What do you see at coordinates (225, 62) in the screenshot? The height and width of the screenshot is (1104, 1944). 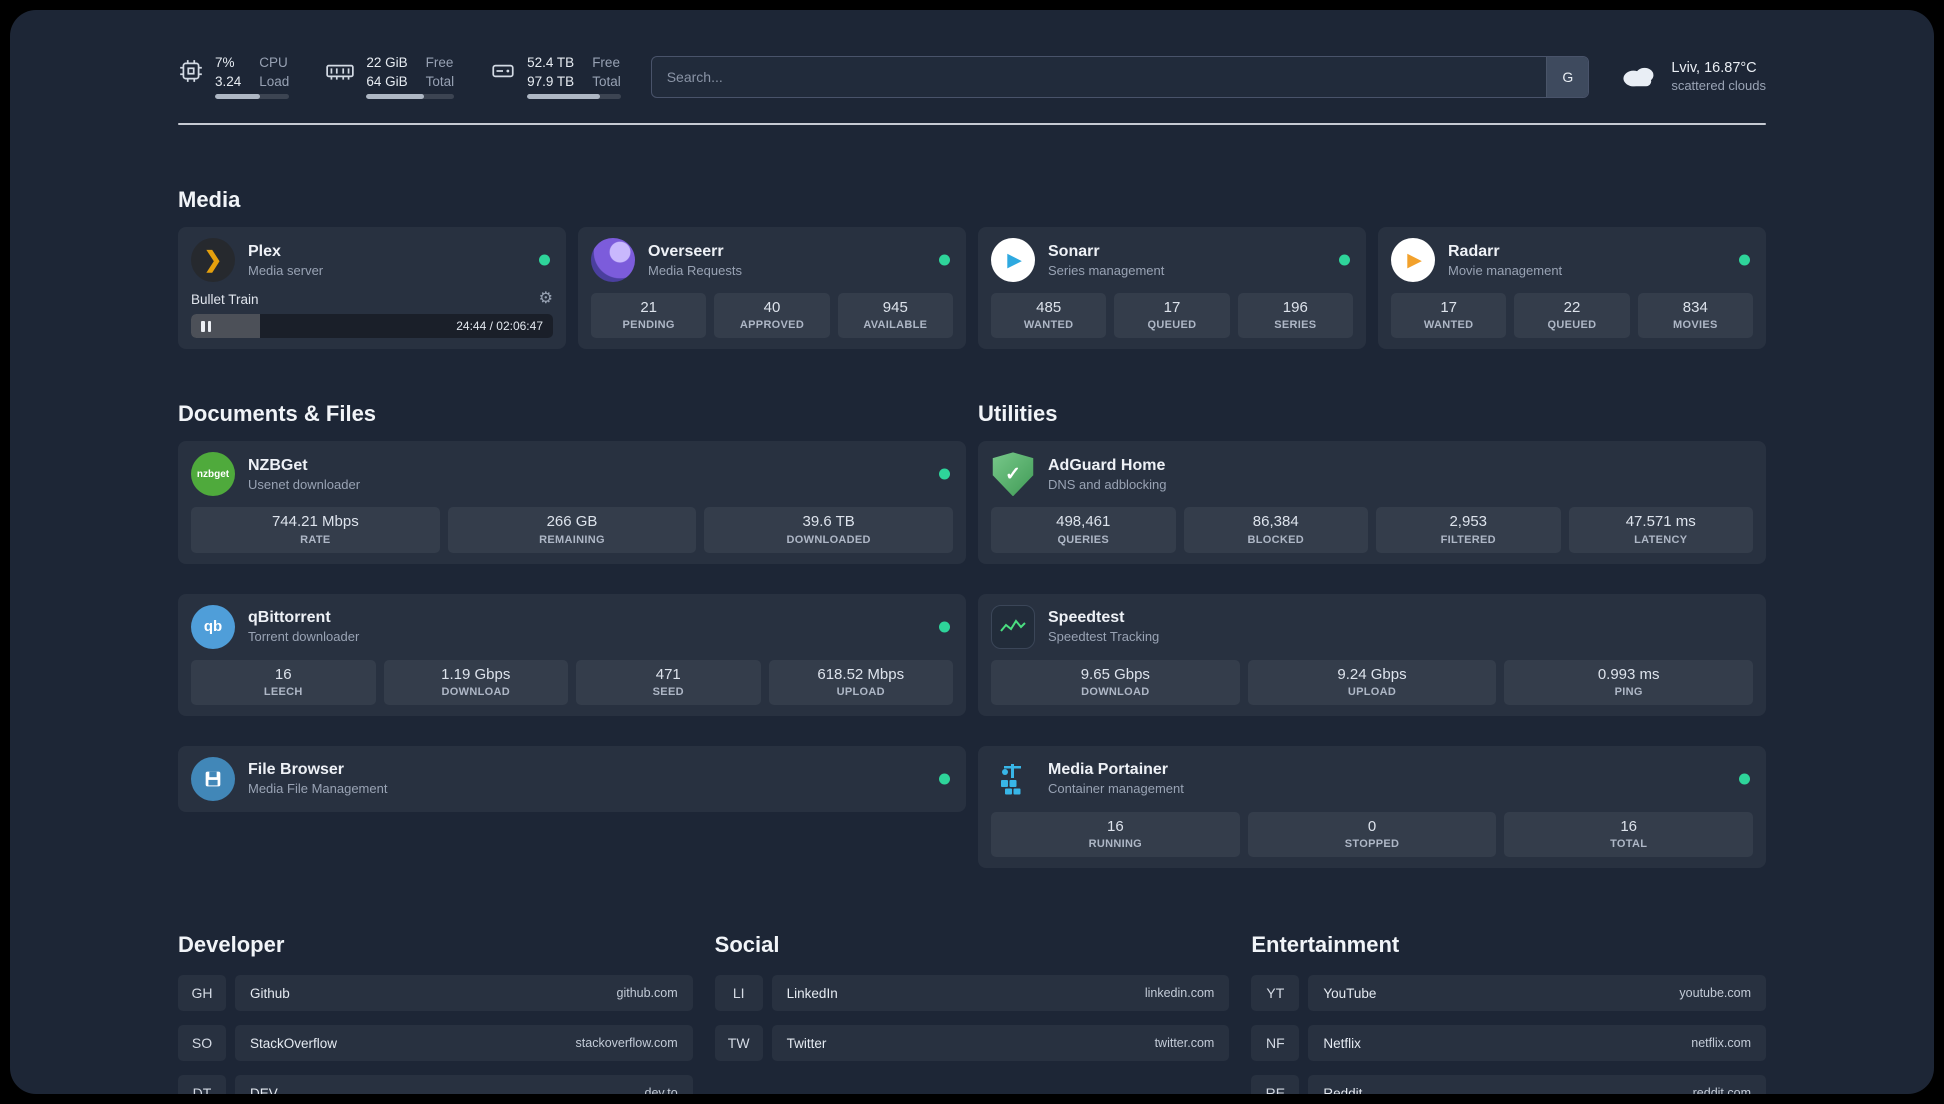 I see `cpu-percent: 7%` at bounding box center [225, 62].